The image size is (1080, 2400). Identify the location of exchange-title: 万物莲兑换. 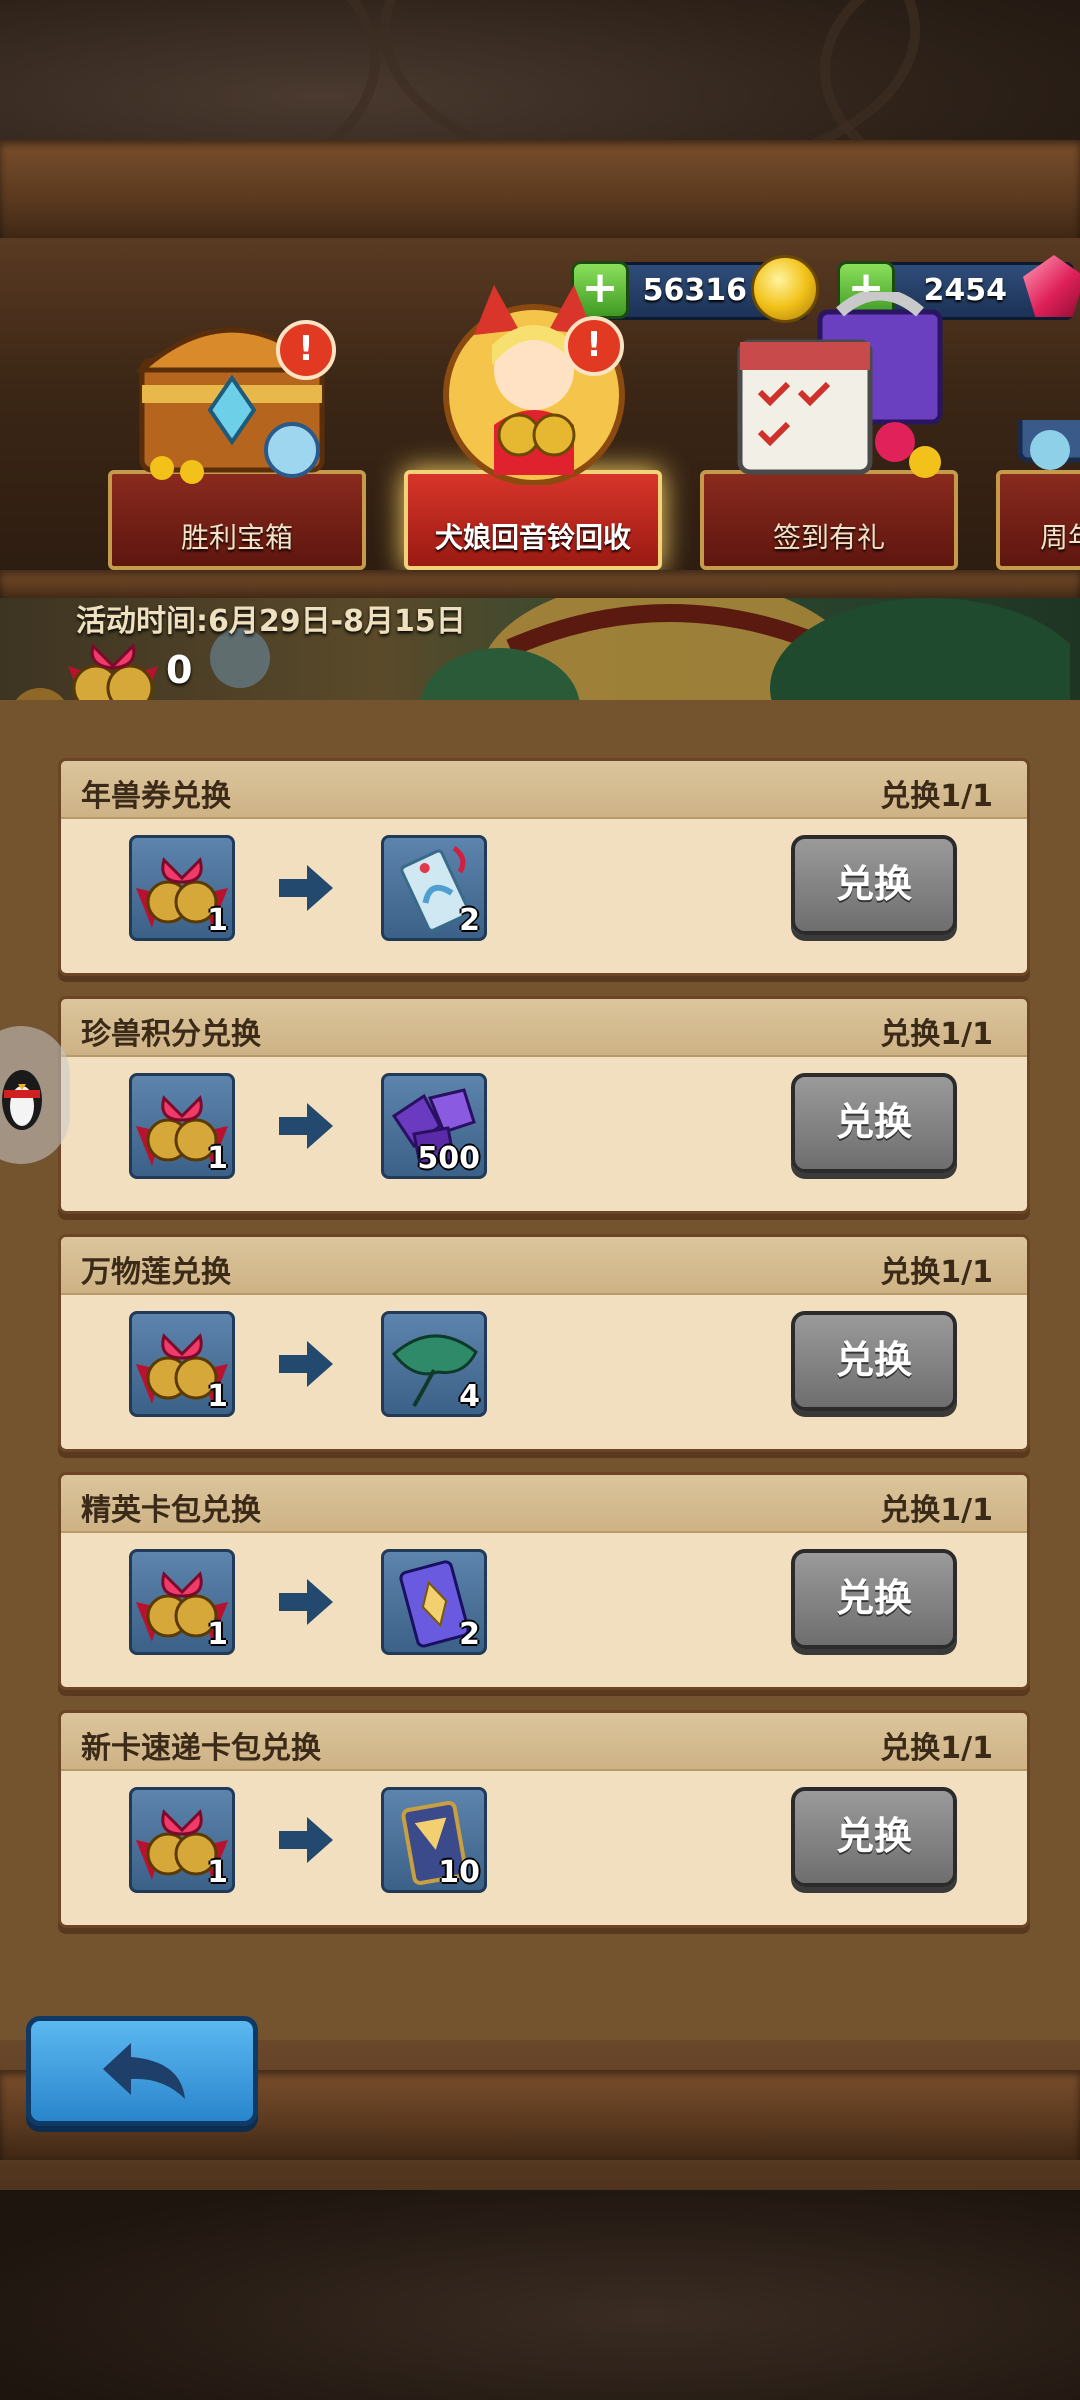
(156, 1272).